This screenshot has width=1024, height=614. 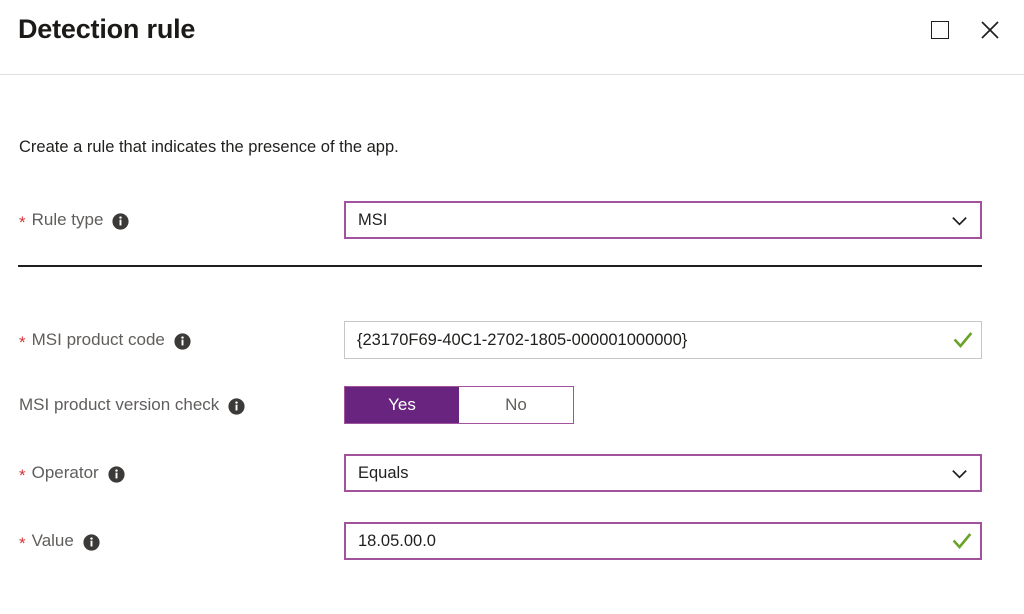 What do you see at coordinates (119, 404) in the screenshot?
I see `label-text: MSI product version check` at bounding box center [119, 404].